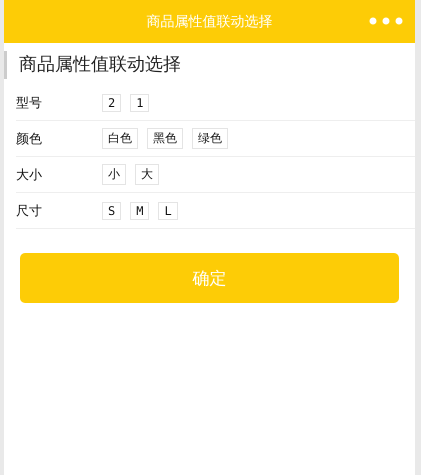  I want to click on more-icon, so click(386, 21).